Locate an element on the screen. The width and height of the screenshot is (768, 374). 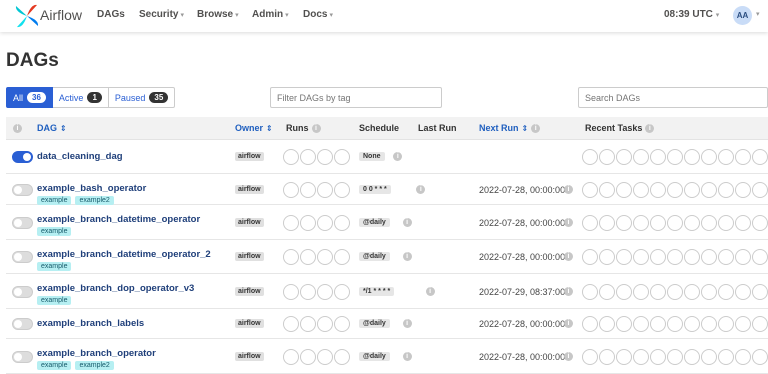
dag-name-link: example_branch_datetime_operator is located at coordinates (118, 219).